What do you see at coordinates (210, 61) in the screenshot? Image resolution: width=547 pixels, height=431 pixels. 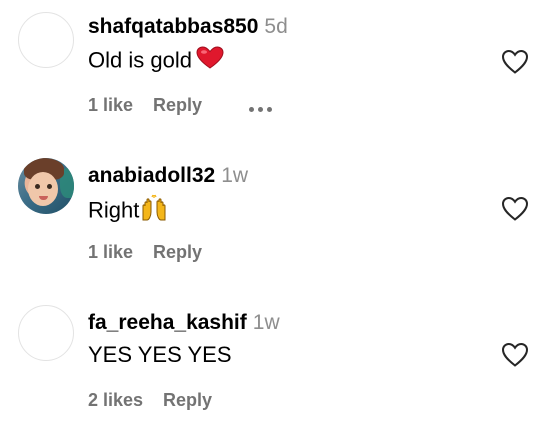 I see `red-heart-icon` at bounding box center [210, 61].